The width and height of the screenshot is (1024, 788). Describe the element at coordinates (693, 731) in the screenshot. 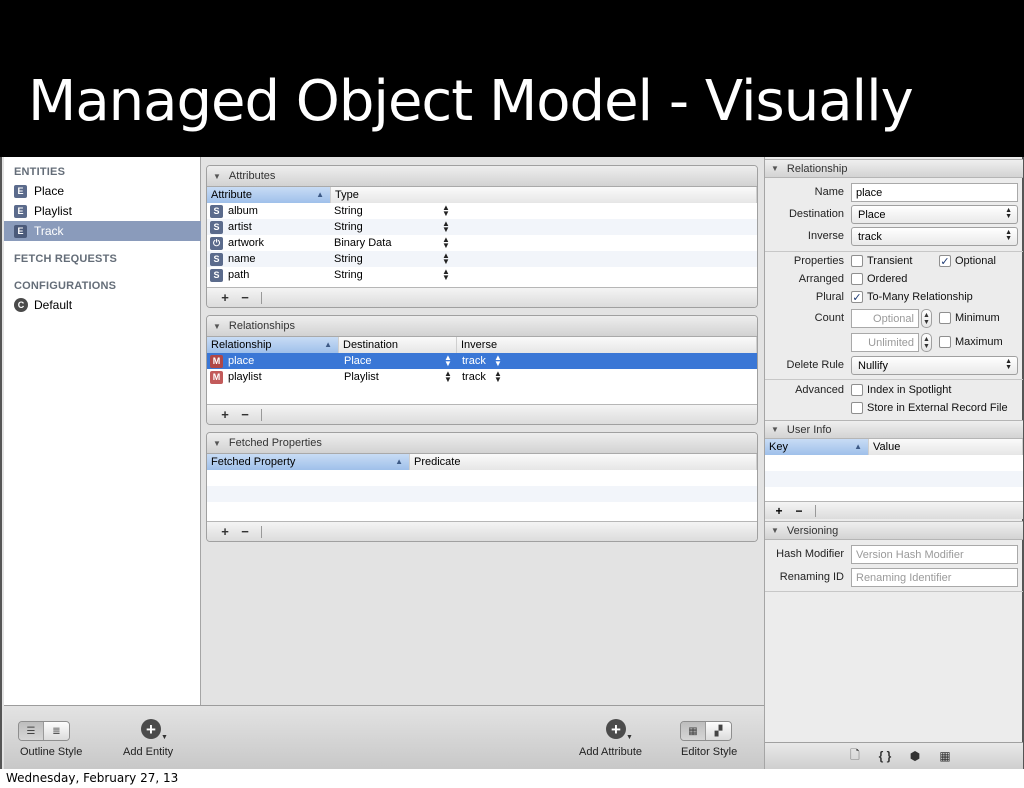

I see `table-style-icon: ▦` at that location.